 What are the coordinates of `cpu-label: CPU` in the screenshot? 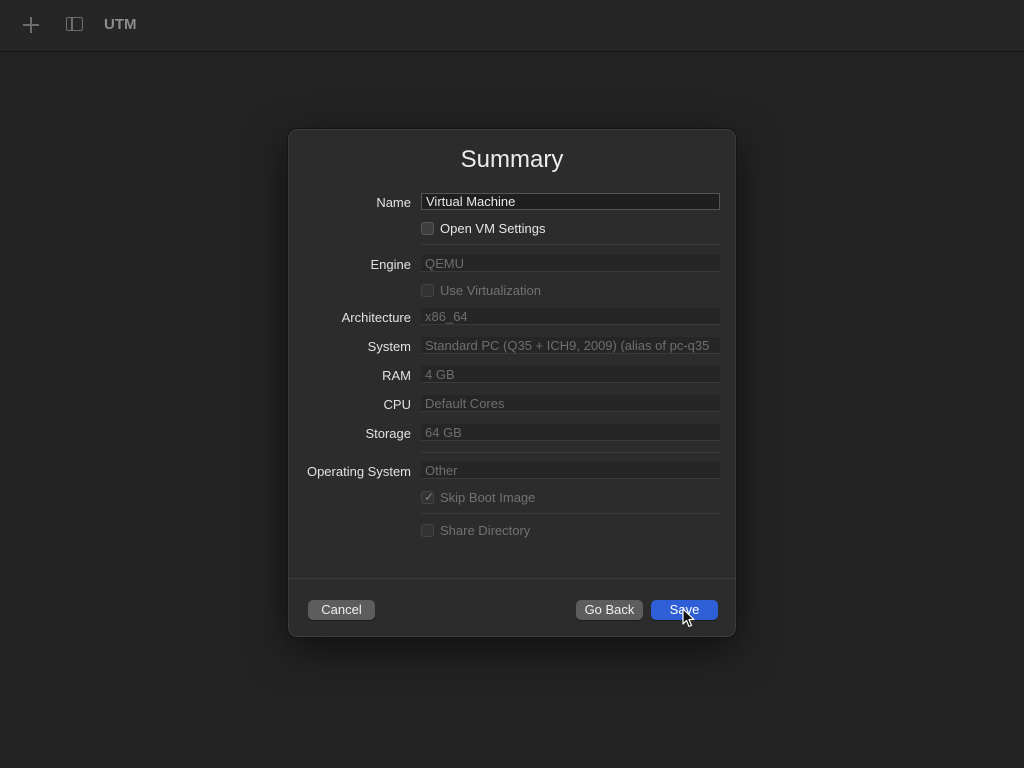 It's located at (397, 404).